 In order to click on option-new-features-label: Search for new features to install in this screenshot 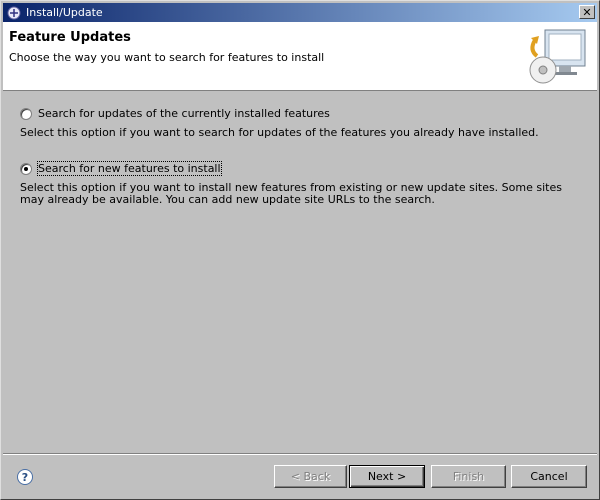, I will do `click(129, 168)`.